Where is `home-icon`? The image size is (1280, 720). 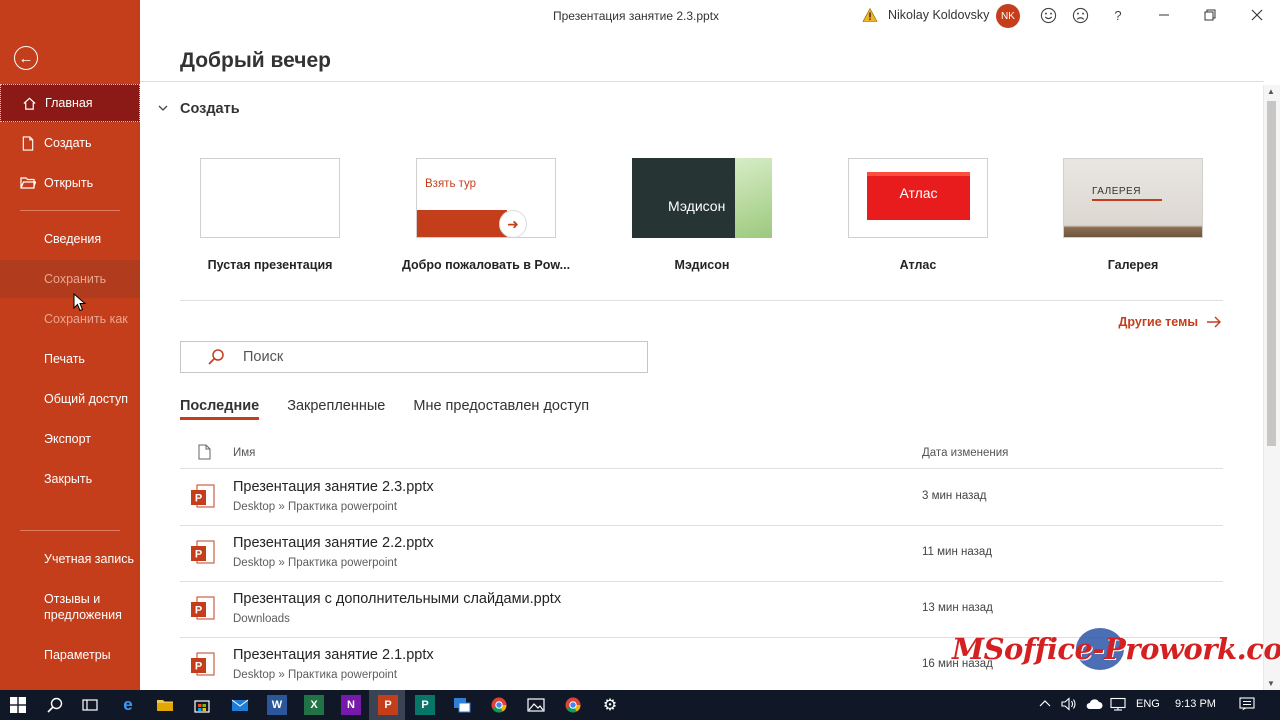
home-icon is located at coordinates (29, 103).